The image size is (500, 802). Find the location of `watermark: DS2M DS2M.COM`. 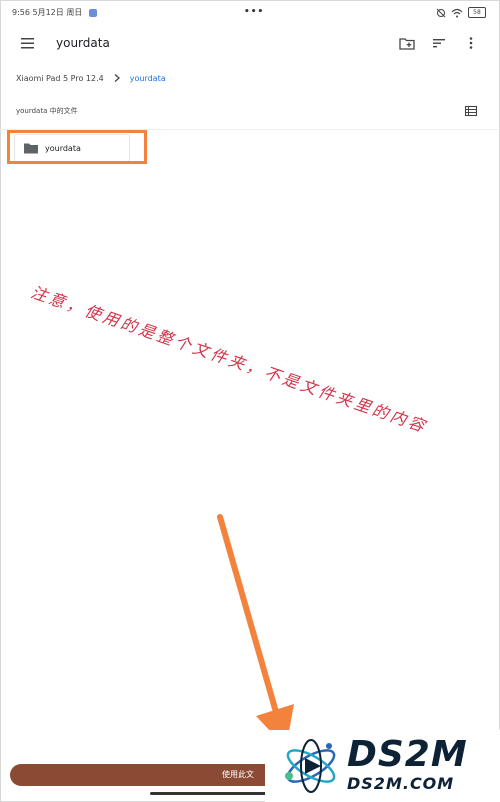

watermark: DS2M DS2M.COM is located at coordinates (382, 766).